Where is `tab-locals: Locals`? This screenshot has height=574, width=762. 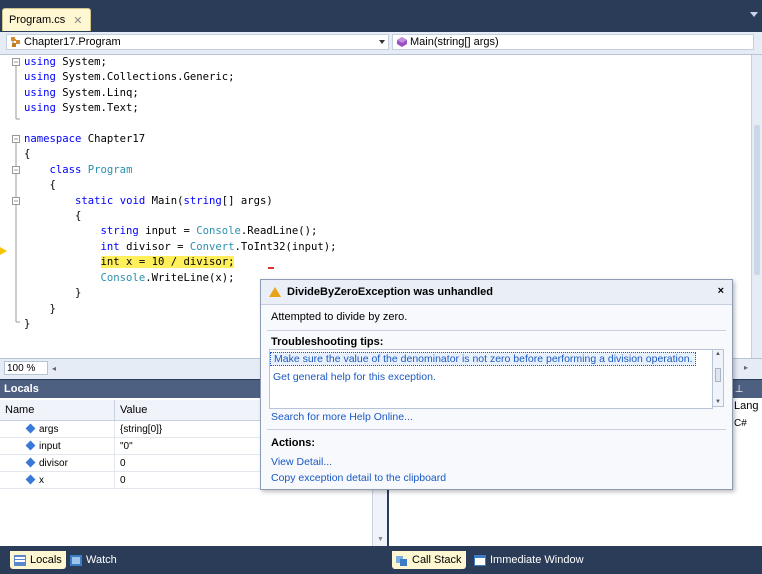 tab-locals: Locals is located at coordinates (38, 560).